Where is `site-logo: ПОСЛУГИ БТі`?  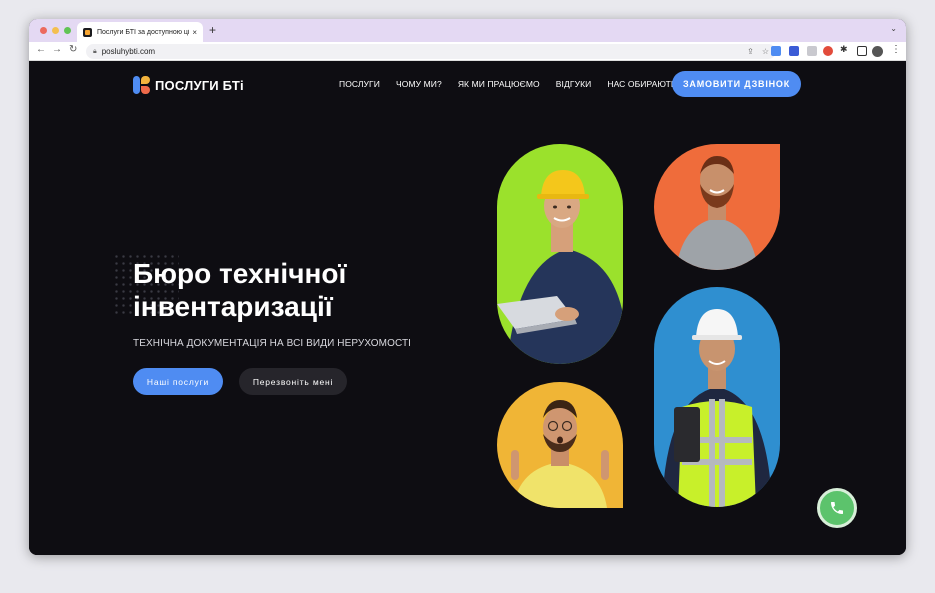
site-logo: ПОСЛУГИ БТі is located at coordinates (188, 85).